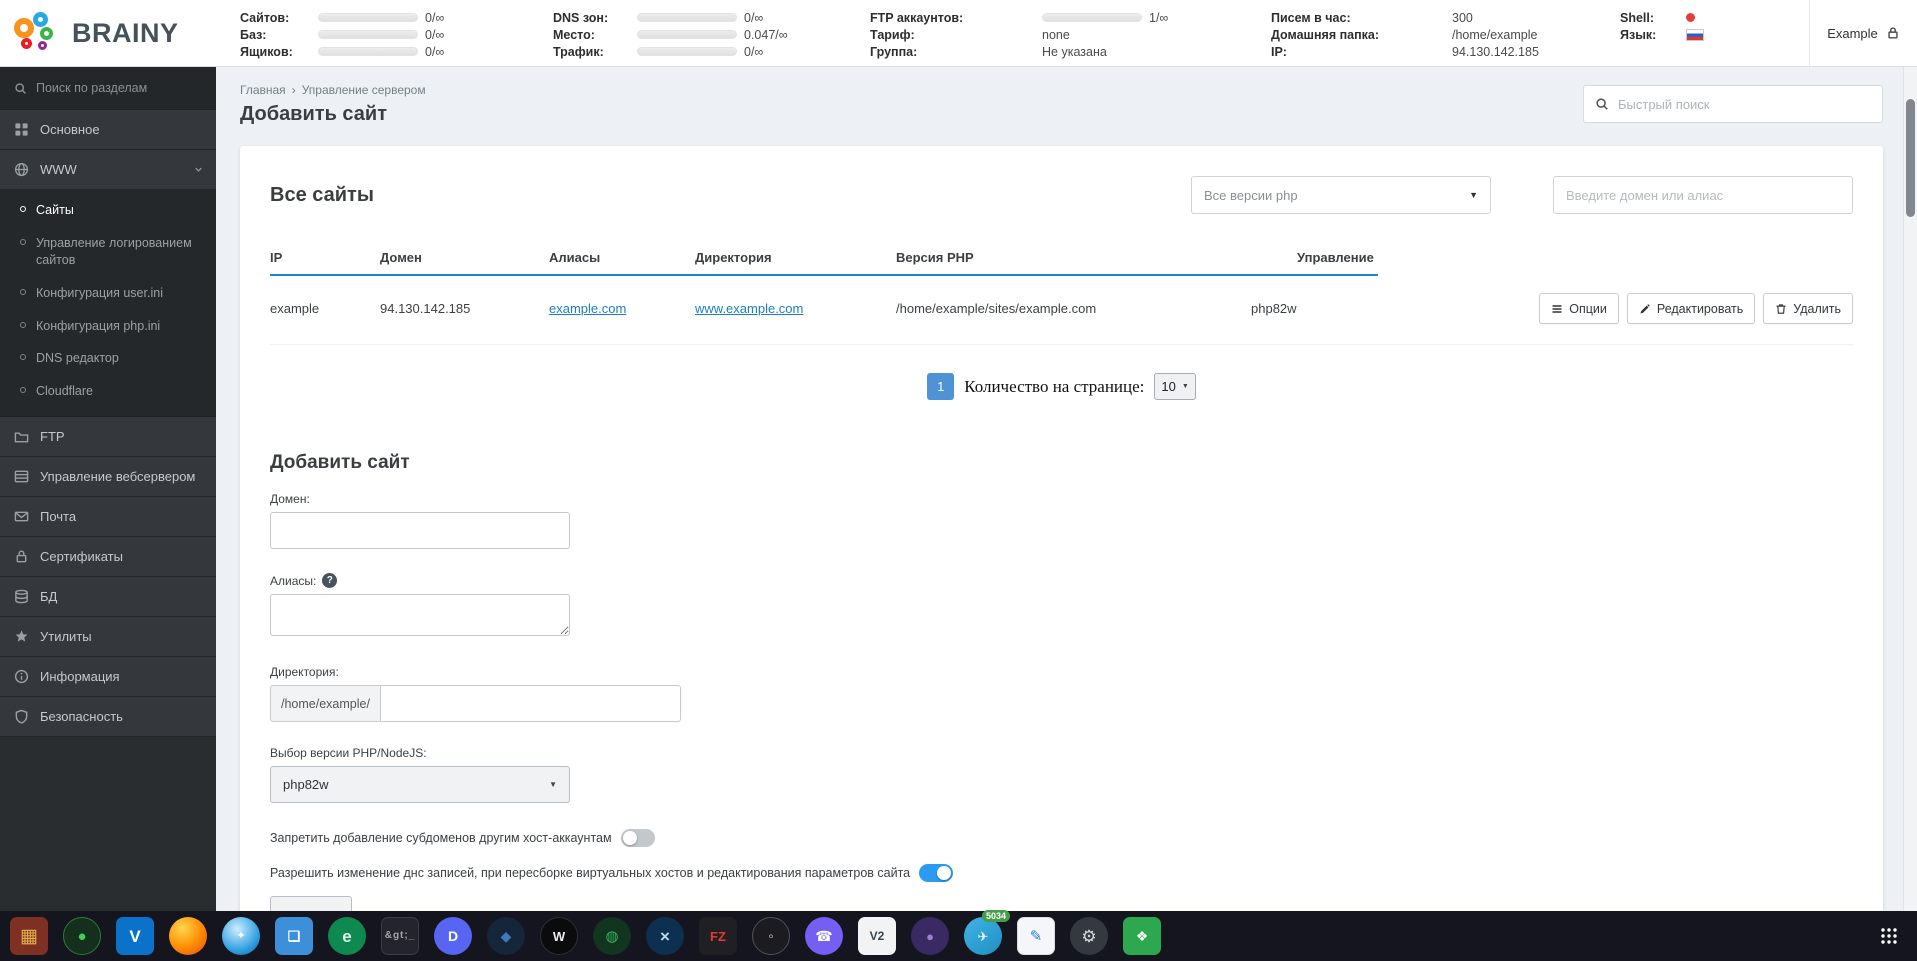 The width and height of the screenshot is (1917, 961). What do you see at coordinates (99, 292) in the screenshot?
I see `sidebar-item-label: Конфигурация user.ini` at bounding box center [99, 292].